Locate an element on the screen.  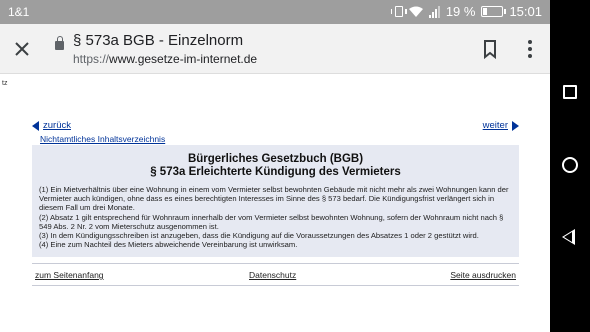
system-navigation-bar is located at coordinates (570, 166).